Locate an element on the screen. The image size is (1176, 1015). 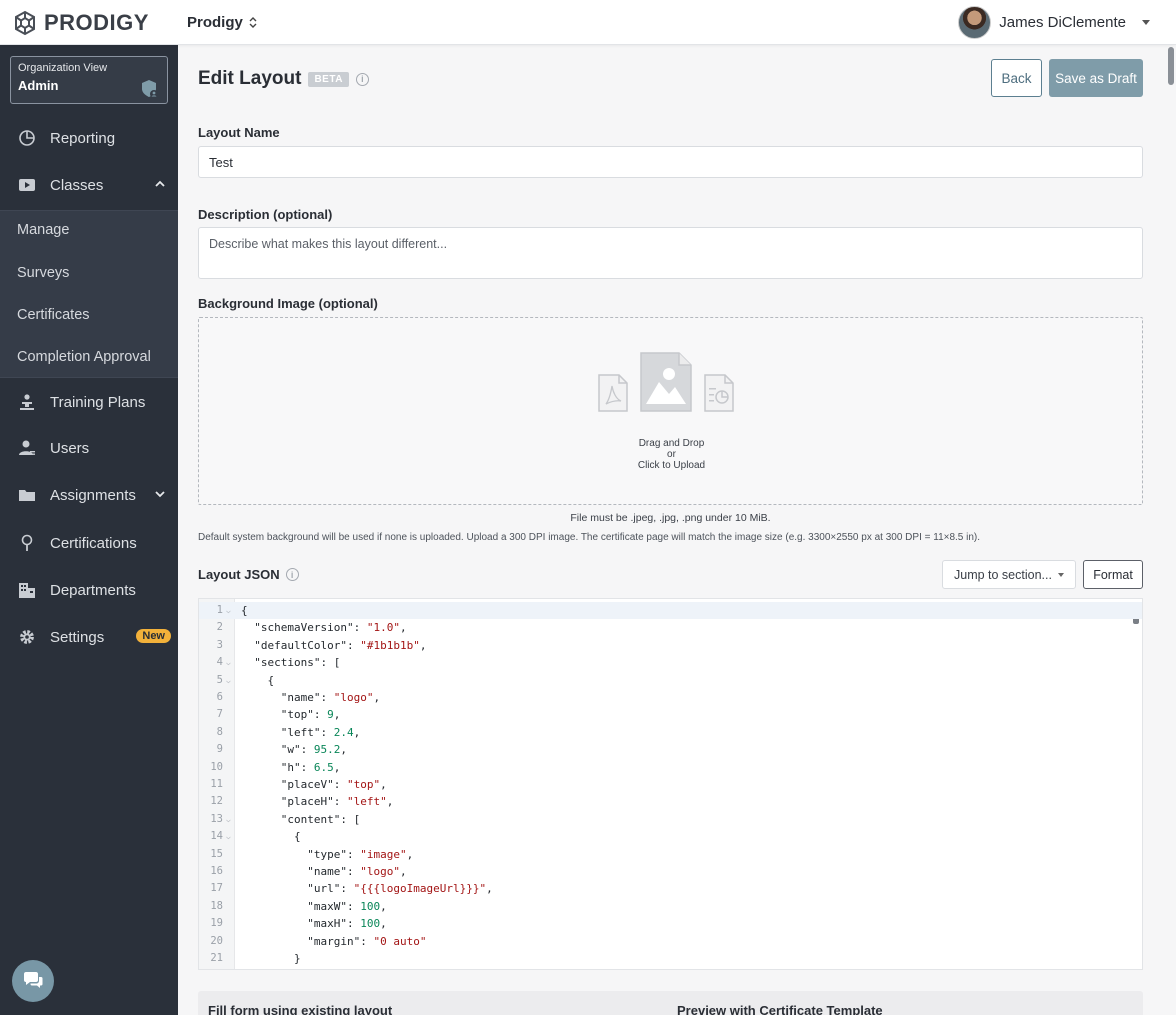
sidebar-subitem-surveys: Surveys is located at coordinates (43, 273).